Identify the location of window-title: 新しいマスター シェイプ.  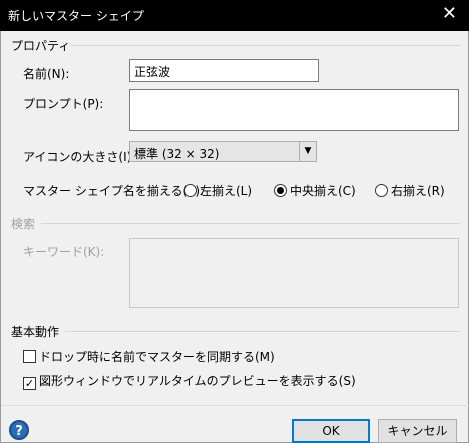
(76, 16).